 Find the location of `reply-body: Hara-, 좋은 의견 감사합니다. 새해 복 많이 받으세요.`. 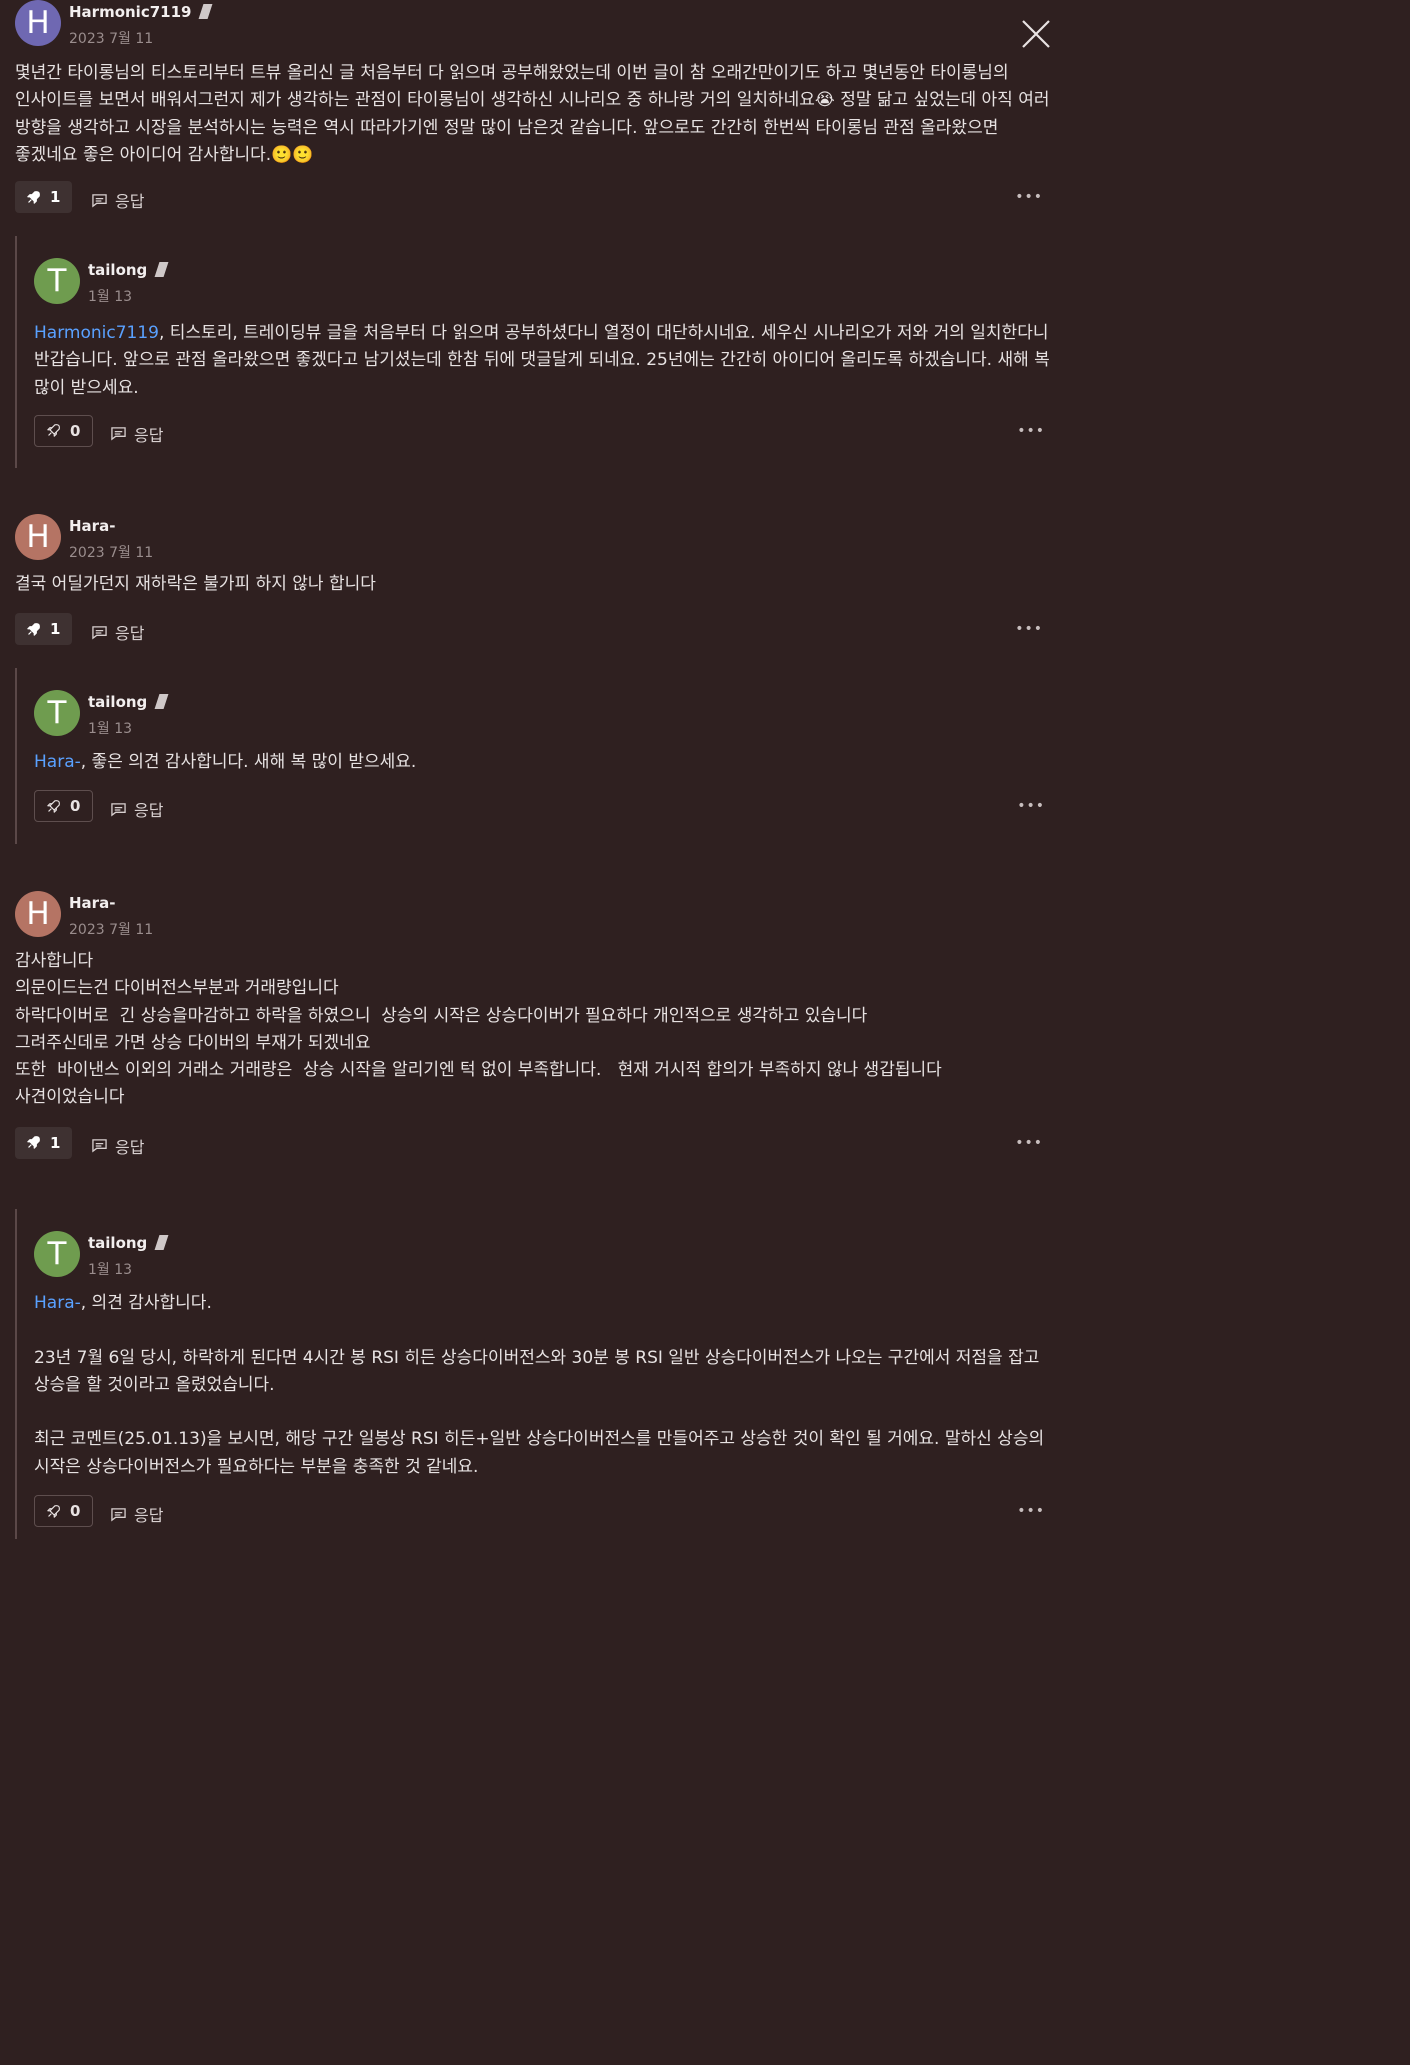

reply-body: Hara-, 좋은 의견 감사합니다. 새해 복 많이 받으세요. is located at coordinates (225, 762).